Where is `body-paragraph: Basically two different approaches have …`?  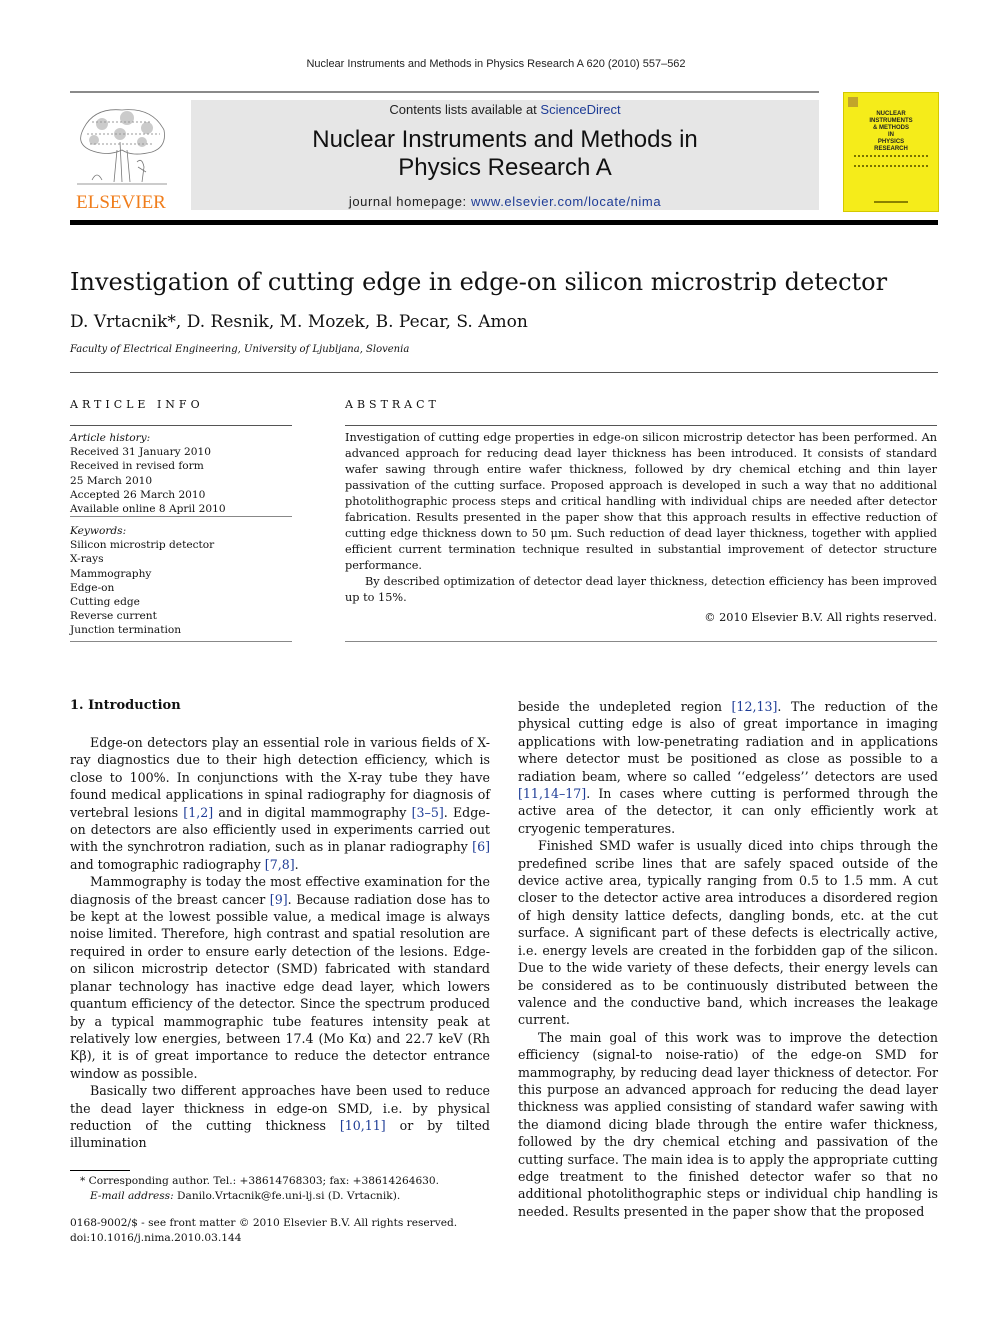 body-paragraph: Basically two different approaches have … is located at coordinates (280, 1117).